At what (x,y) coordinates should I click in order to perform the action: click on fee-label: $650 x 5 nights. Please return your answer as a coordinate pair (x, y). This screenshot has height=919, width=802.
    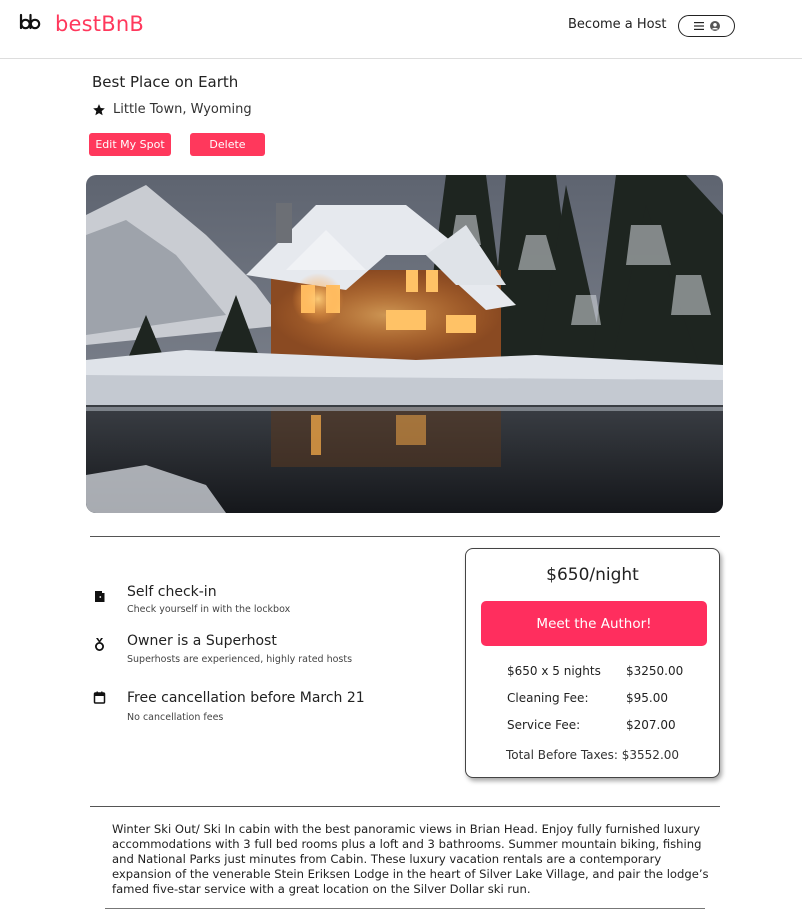
    Looking at the image, I should click on (554, 671).